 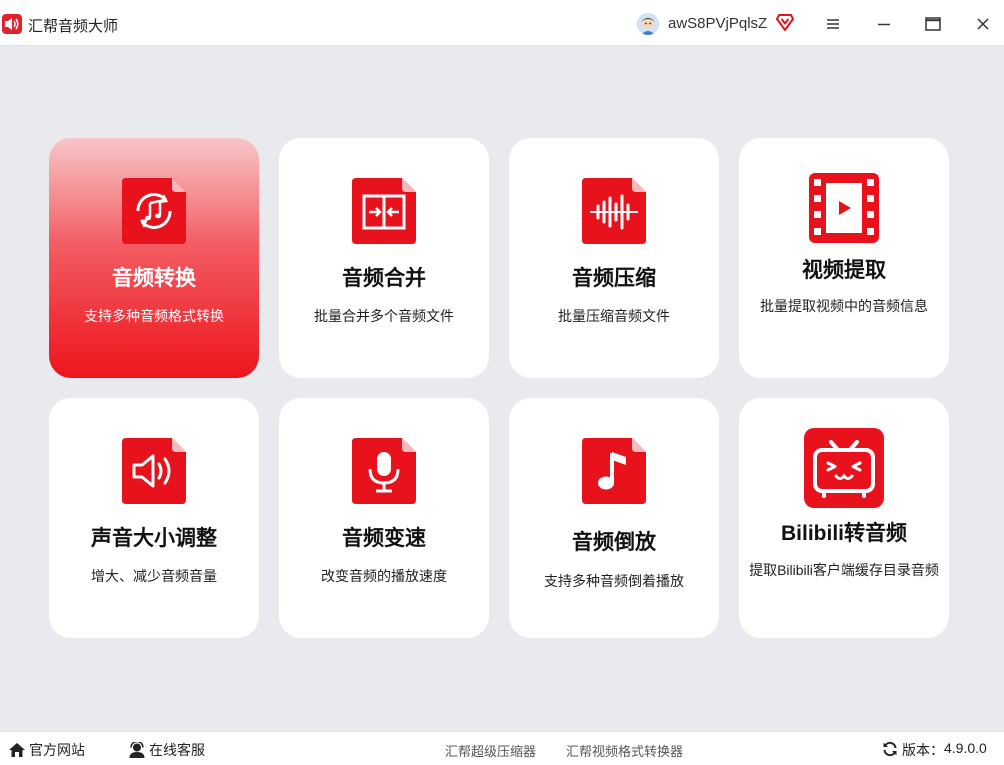 I want to click on vip-diamond-icon, so click(x=785, y=24).